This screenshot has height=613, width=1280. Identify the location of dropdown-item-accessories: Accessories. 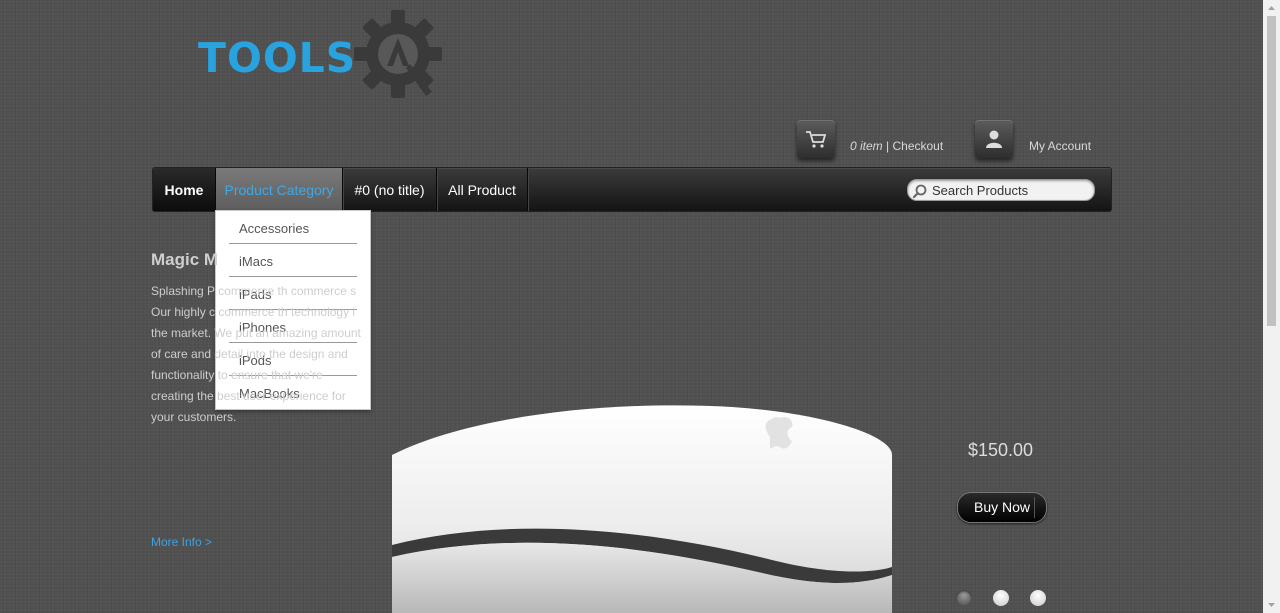
(293, 228).